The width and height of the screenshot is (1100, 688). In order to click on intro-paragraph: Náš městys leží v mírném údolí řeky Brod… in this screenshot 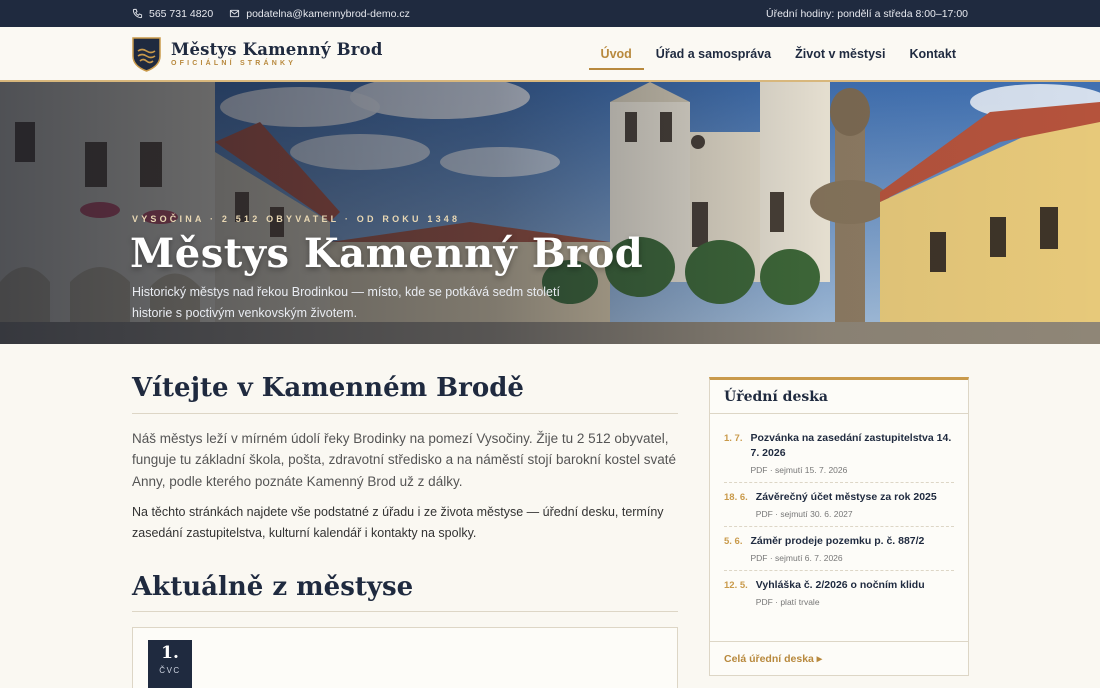, I will do `click(404, 460)`.